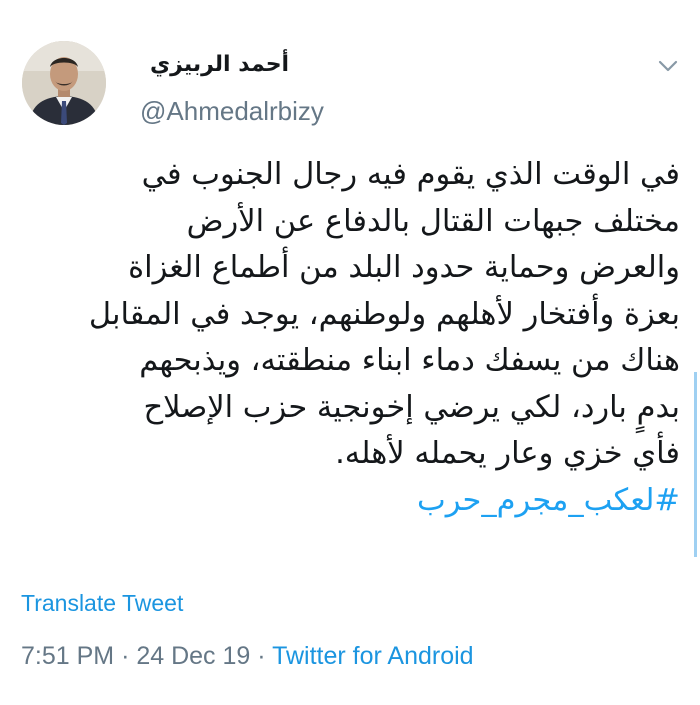 The height and width of the screenshot is (705, 700). I want to click on scrollbar, so click(695, 464).